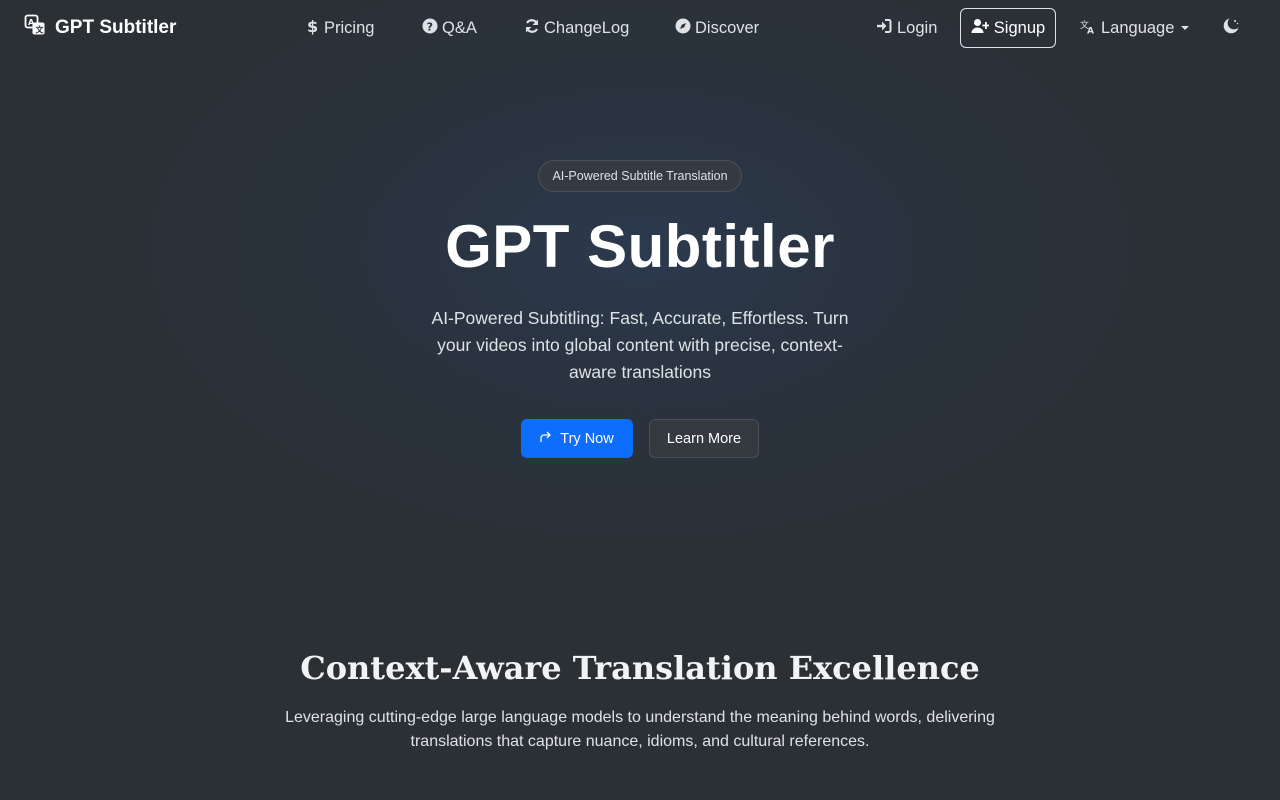 The image size is (1280, 800). What do you see at coordinates (532, 28) in the screenshot?
I see `refresh-icon` at bounding box center [532, 28].